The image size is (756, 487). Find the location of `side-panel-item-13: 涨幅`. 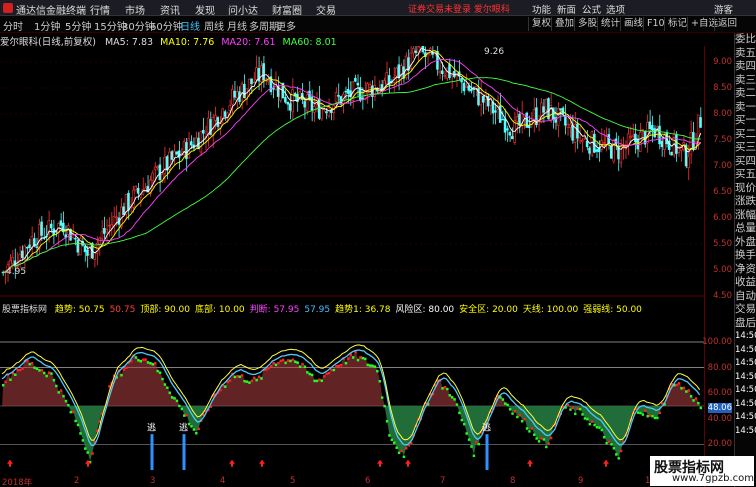

side-panel-item-13: 涨幅 is located at coordinates (745, 216).